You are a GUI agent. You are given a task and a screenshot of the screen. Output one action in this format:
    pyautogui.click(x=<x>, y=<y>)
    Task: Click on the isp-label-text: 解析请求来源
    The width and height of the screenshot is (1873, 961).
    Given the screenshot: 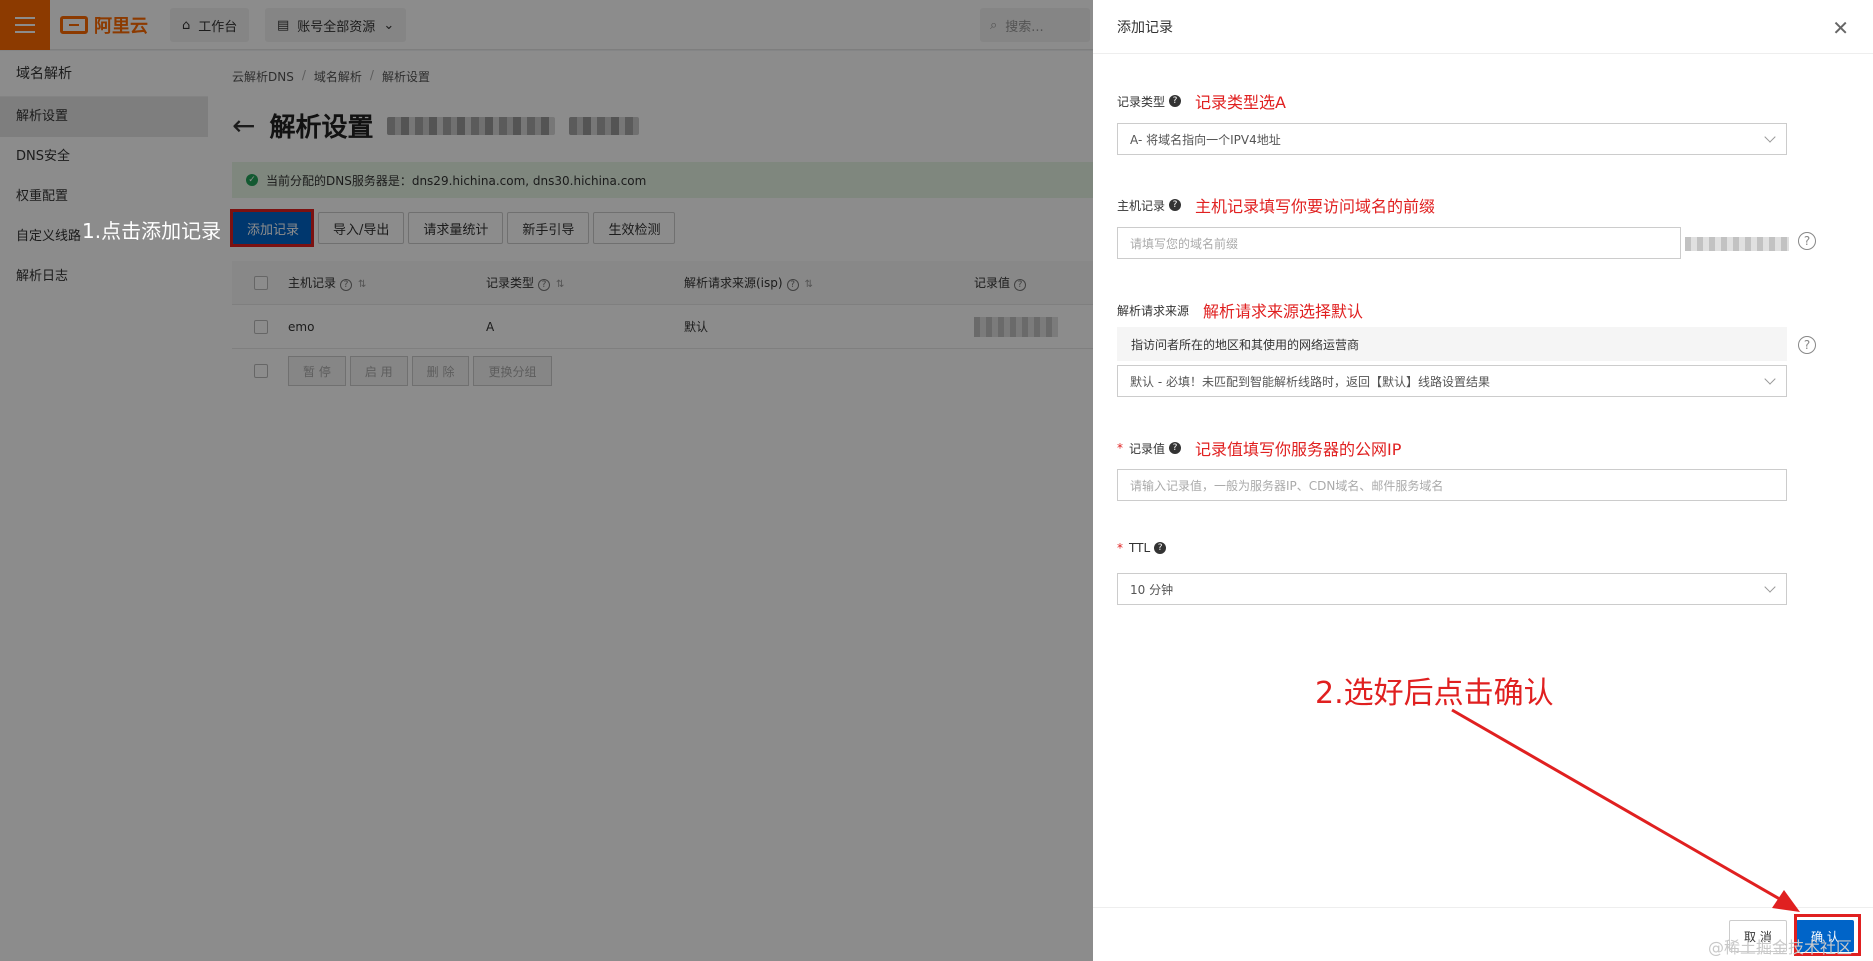 What is the action you would take?
    pyautogui.click(x=1153, y=310)
    